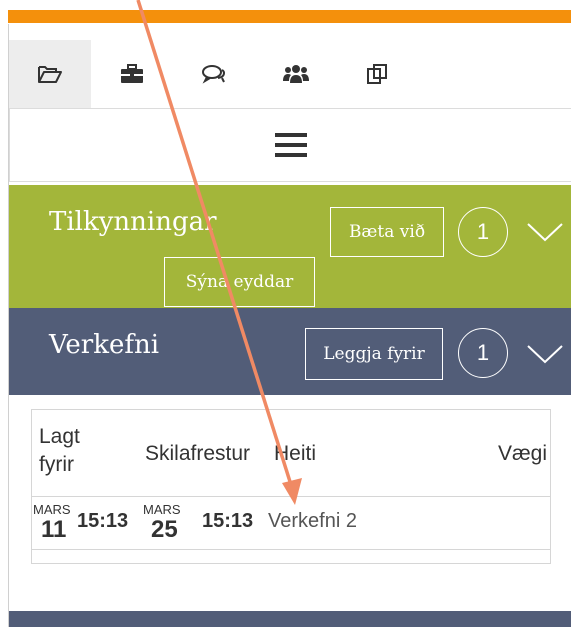  Describe the element at coordinates (133, 222) in the screenshot. I see `notifications-title: Tilkynningar` at that location.